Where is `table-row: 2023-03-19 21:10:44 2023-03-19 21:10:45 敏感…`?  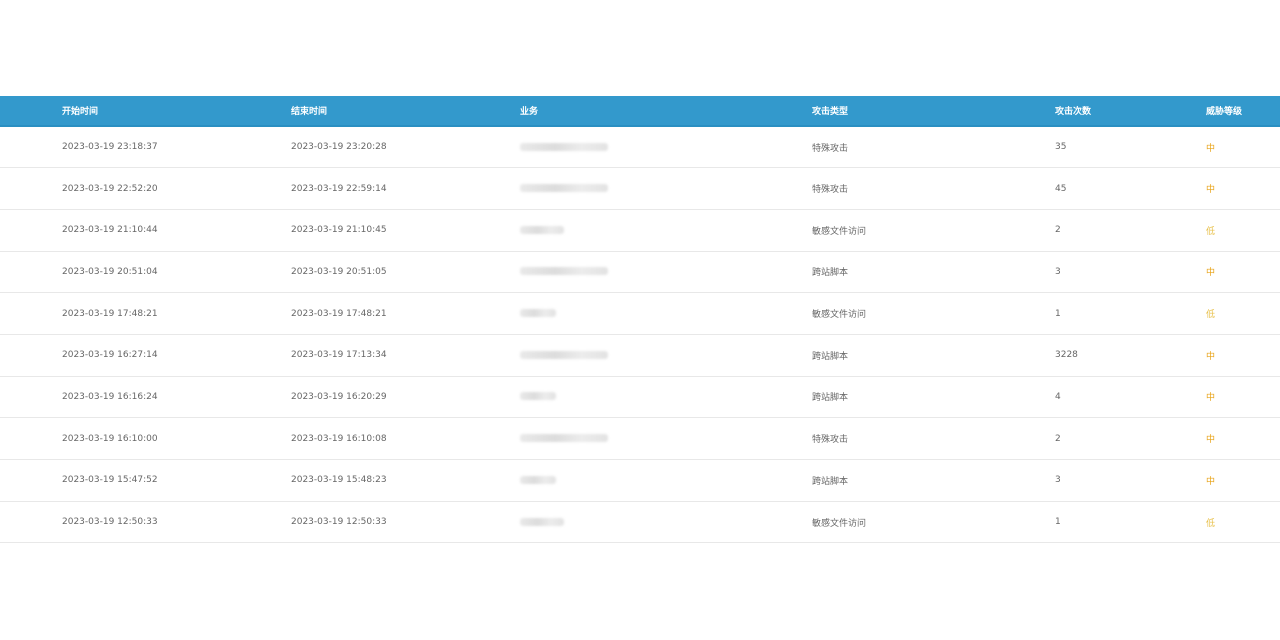 table-row: 2023-03-19 21:10:44 2023-03-19 21:10:45 敏感… is located at coordinates (640, 230).